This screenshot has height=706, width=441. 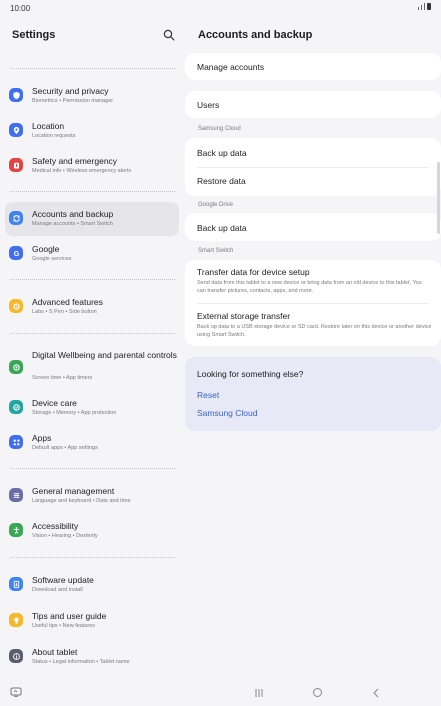 I want to click on menu-item-subtitle: Labs • S Pen • Side button, so click(x=64, y=312).